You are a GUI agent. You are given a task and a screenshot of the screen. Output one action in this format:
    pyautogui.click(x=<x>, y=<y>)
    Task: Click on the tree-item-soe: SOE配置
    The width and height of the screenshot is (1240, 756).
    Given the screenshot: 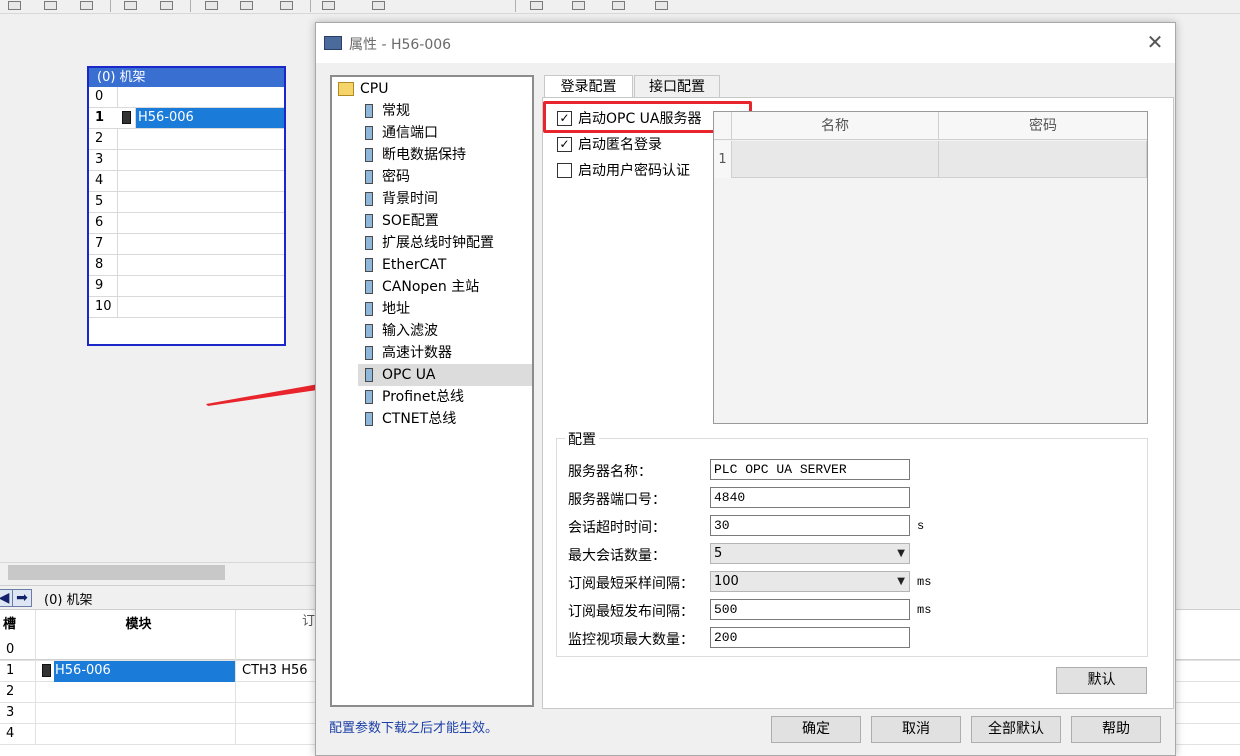 What is the action you would take?
    pyautogui.click(x=432, y=221)
    